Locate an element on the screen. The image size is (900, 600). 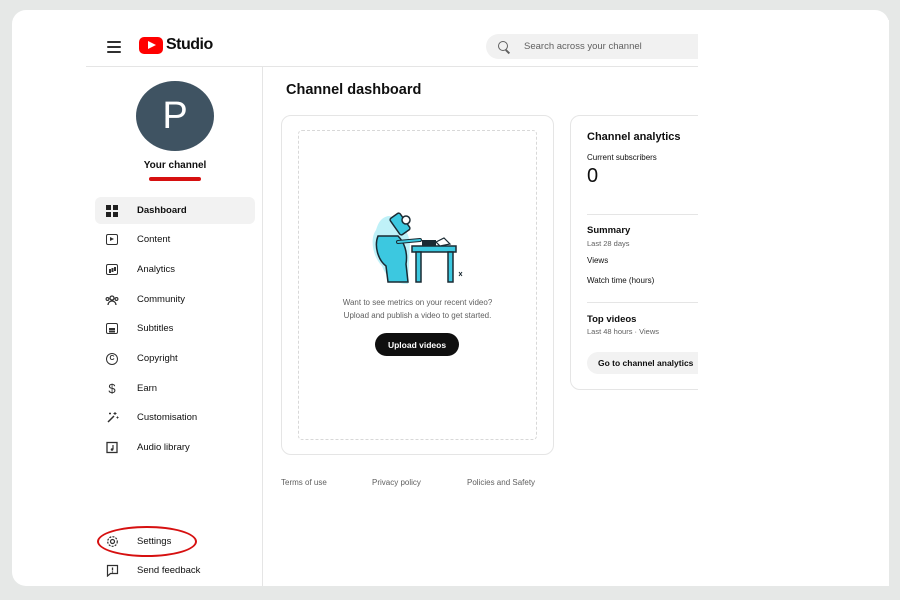
analytics-title: Channel analytics is located at coordinates (634, 137).